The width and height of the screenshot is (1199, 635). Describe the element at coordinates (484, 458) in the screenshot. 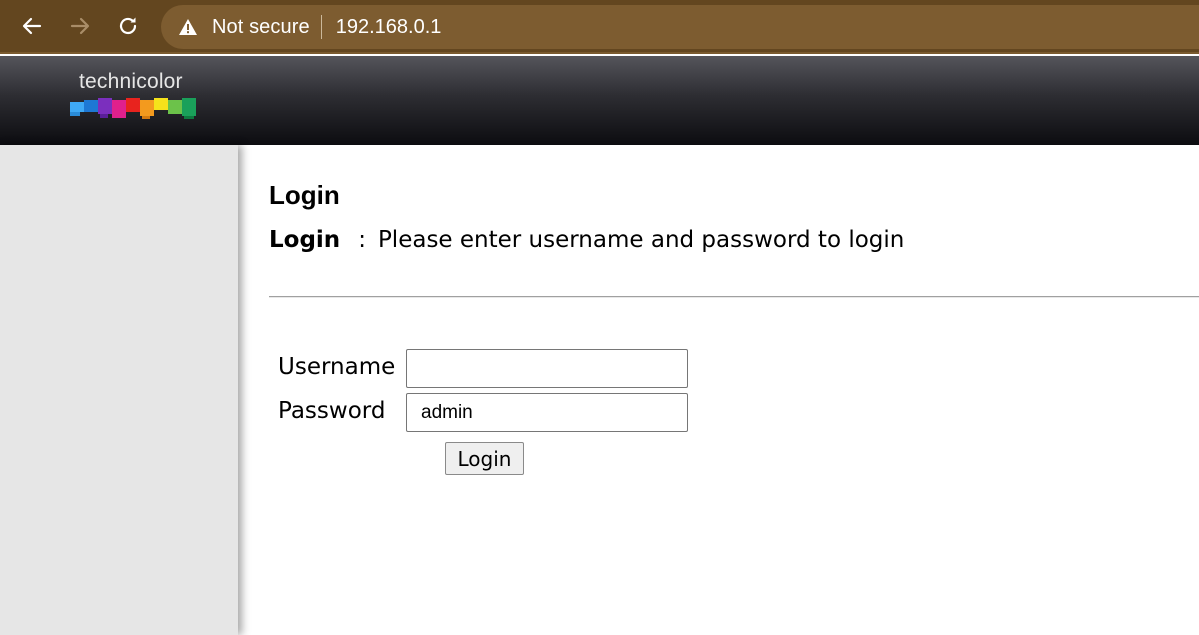

I see `login-button: Login` at that location.